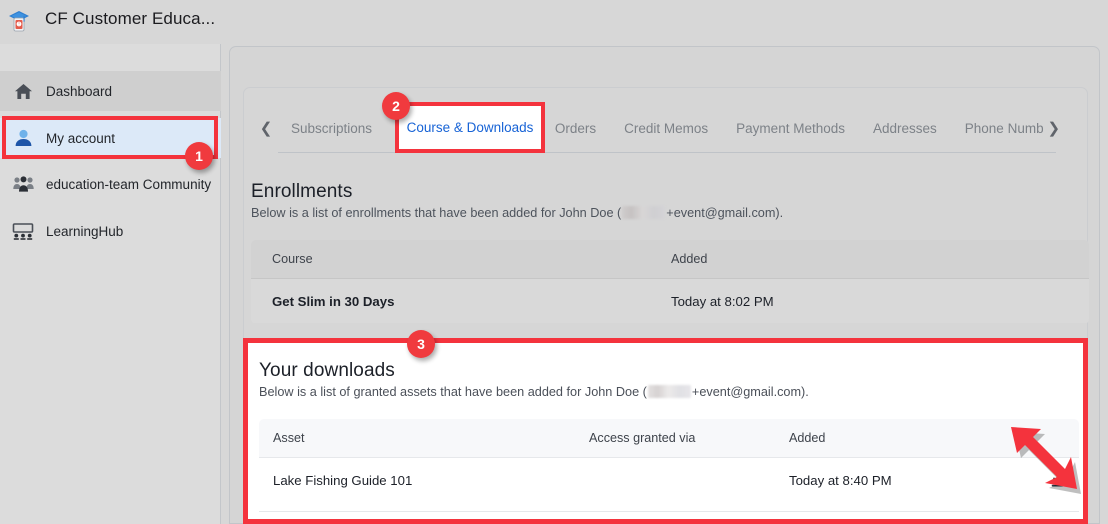  I want to click on downloads-subtitle-suffix: +event@gmail.com)., so click(750, 392).